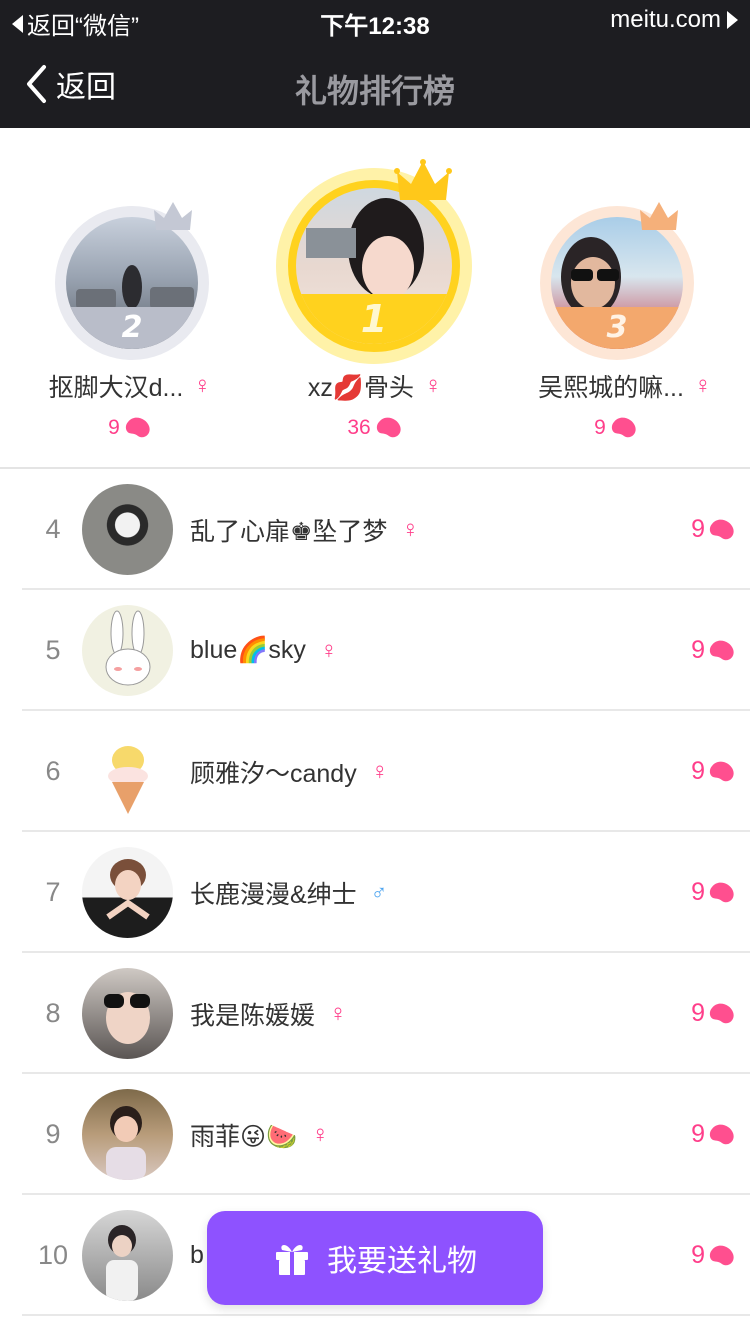 This screenshot has width=750, height=1334. I want to click on list-name-cell: 顾雅汐～candy ♀, so click(289, 771).